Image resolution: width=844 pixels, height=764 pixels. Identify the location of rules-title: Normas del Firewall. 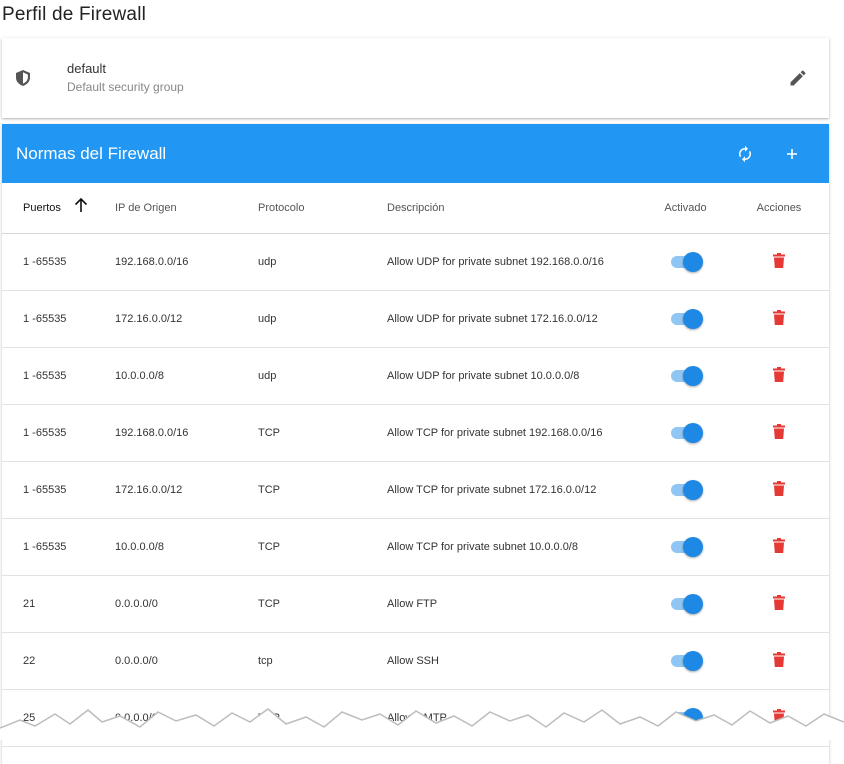
(91, 153).